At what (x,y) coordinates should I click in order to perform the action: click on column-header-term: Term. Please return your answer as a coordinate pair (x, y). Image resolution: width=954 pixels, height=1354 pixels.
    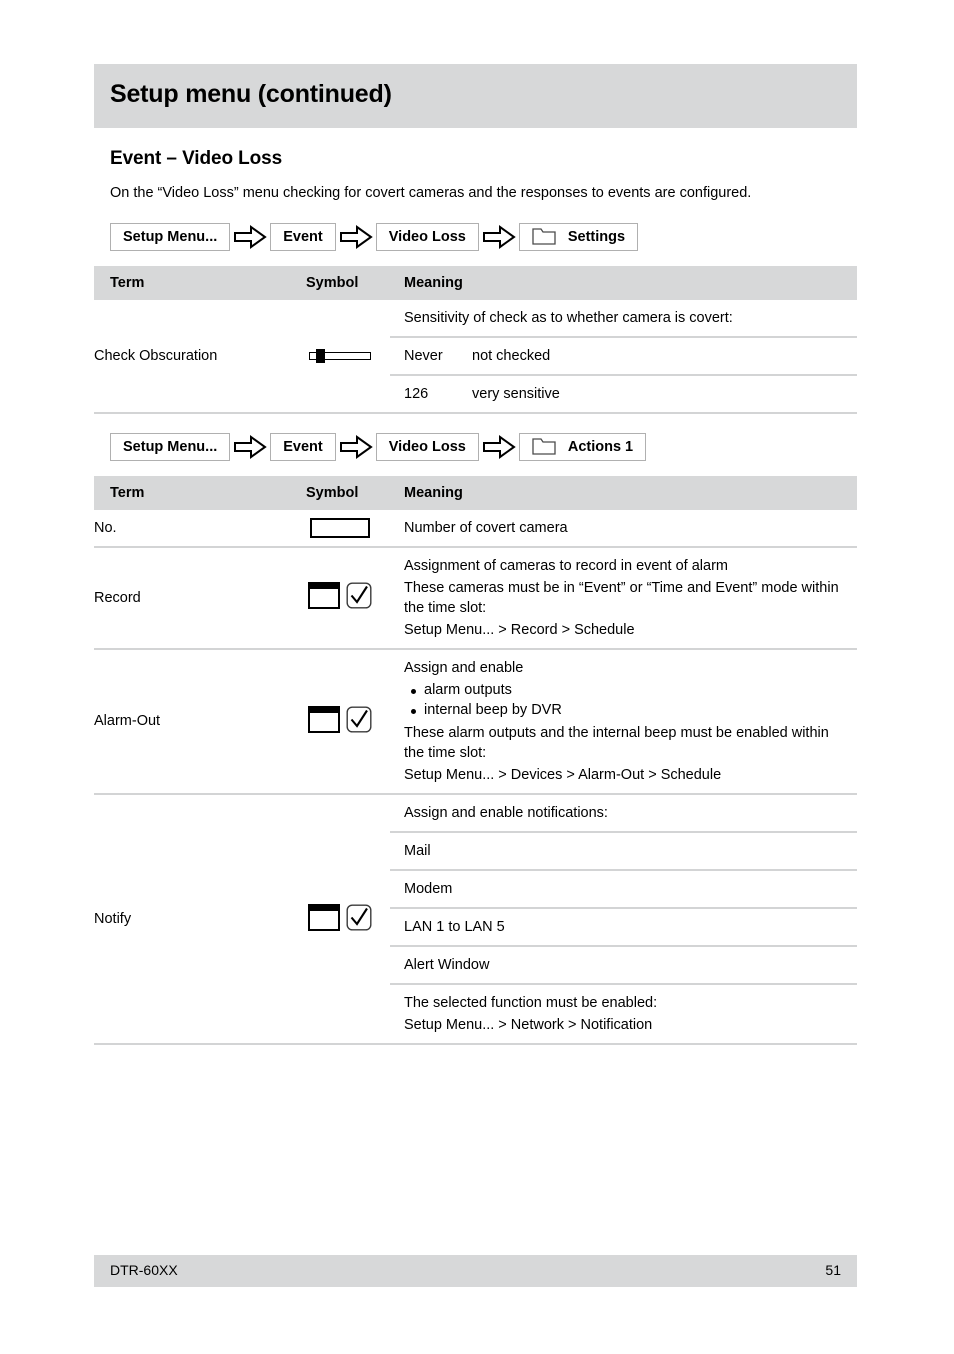
    Looking at the image, I should click on (192, 282).